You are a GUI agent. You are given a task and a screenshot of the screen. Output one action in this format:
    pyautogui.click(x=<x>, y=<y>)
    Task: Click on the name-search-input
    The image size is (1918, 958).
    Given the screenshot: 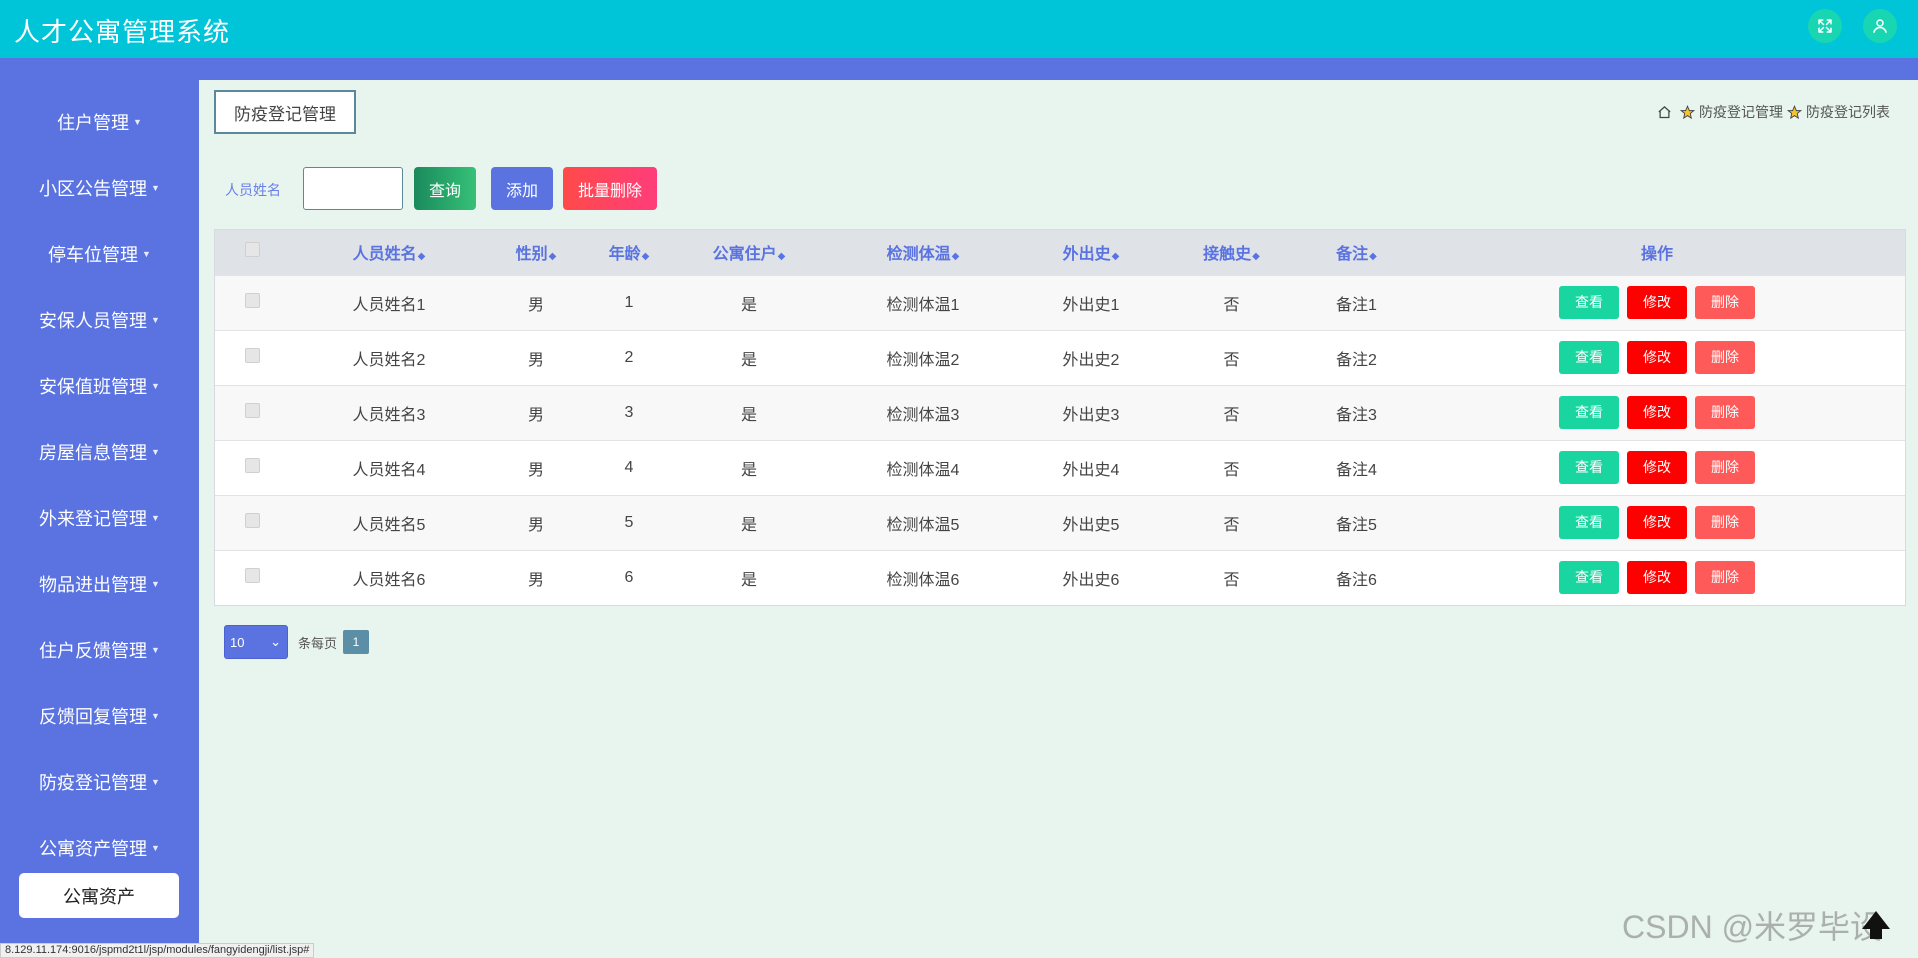 What is the action you would take?
    pyautogui.click(x=353, y=188)
    